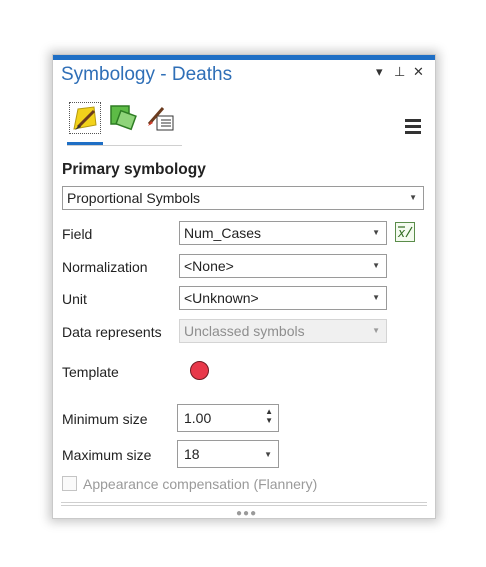  What do you see at coordinates (283, 266) in the screenshot?
I see `normalization-select: <None> ▼` at bounding box center [283, 266].